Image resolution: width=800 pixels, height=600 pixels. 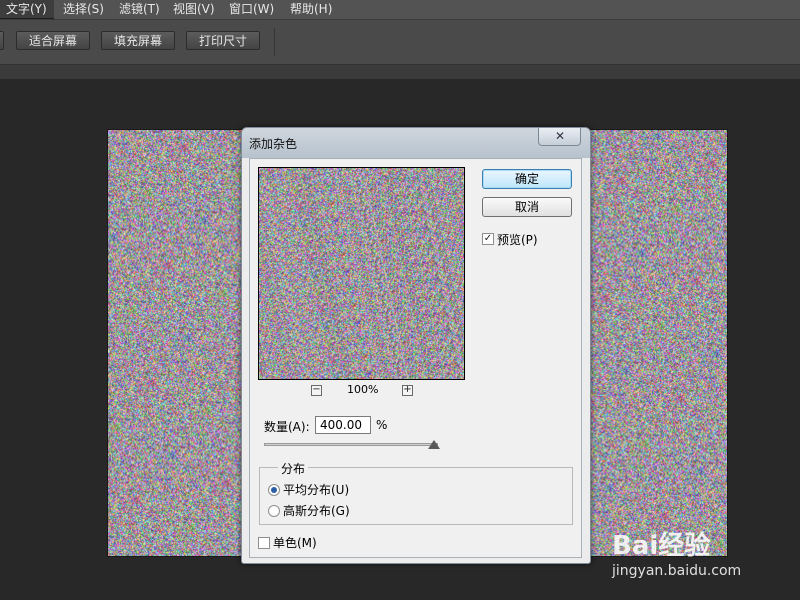 What do you see at coordinates (223, 40) in the screenshot?
I see `print-size-button: 打印尺寸` at bounding box center [223, 40].